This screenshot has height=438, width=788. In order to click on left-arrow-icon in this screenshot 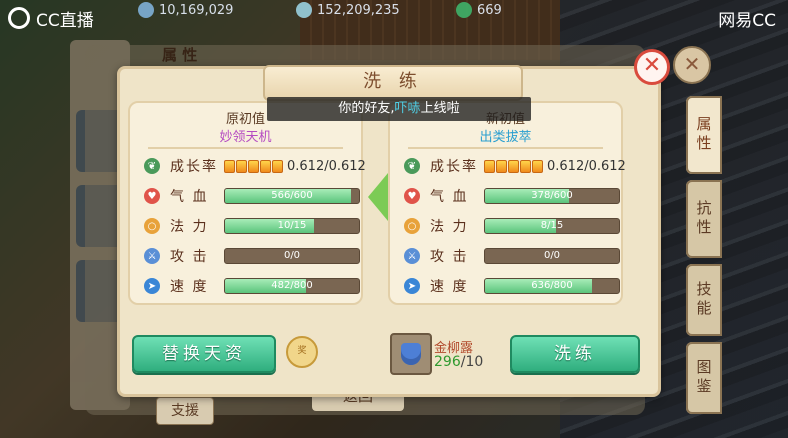, I will do `click(378, 197)`.